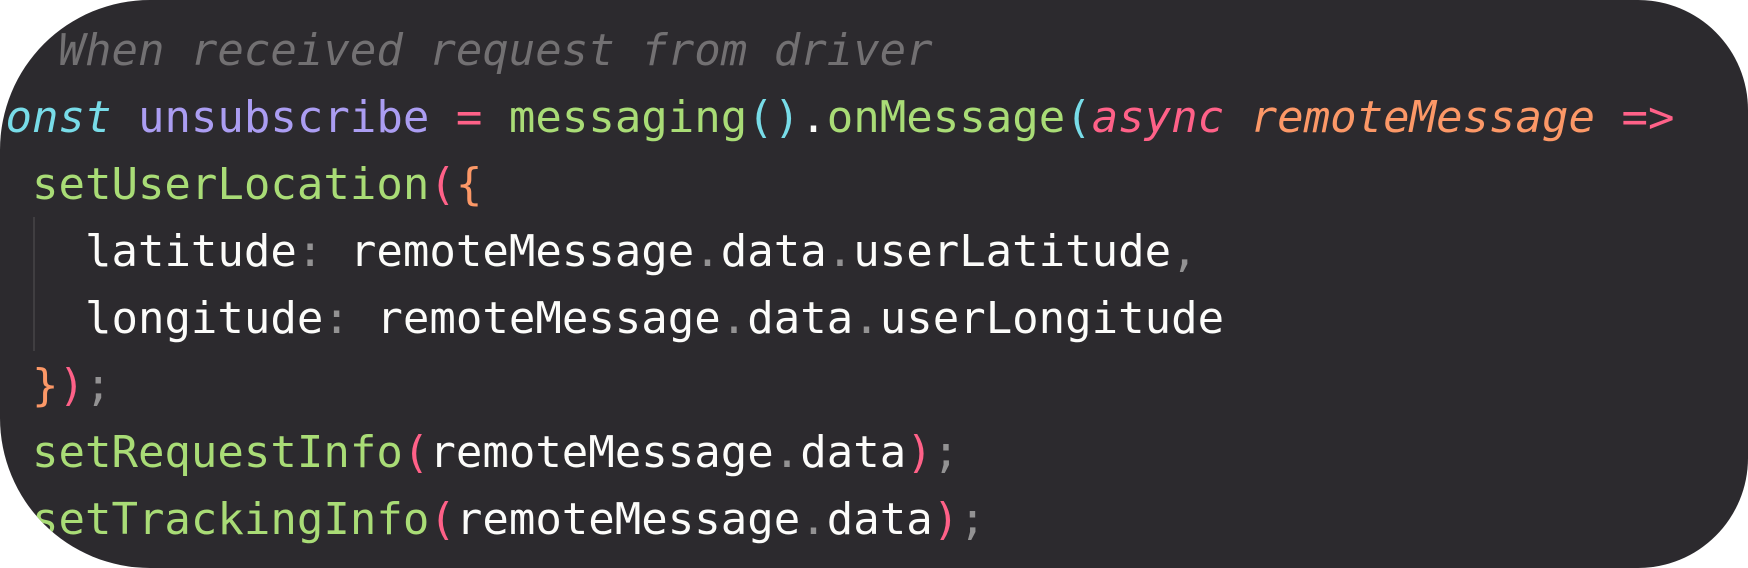 This screenshot has width=1748, height=568. Describe the element at coordinates (508, 519) in the screenshot. I see `code-line-set-tracking-info: setTrackingInfo(remoteMessage.data);` at that location.